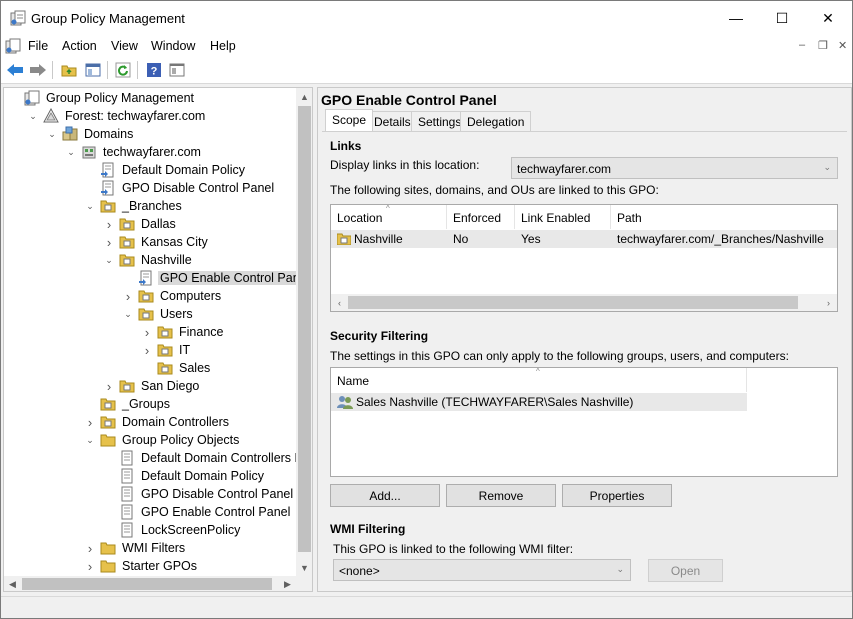 The height and width of the screenshot is (619, 853). What do you see at coordinates (501, 495) in the screenshot?
I see `remove-button: Remove` at bounding box center [501, 495].